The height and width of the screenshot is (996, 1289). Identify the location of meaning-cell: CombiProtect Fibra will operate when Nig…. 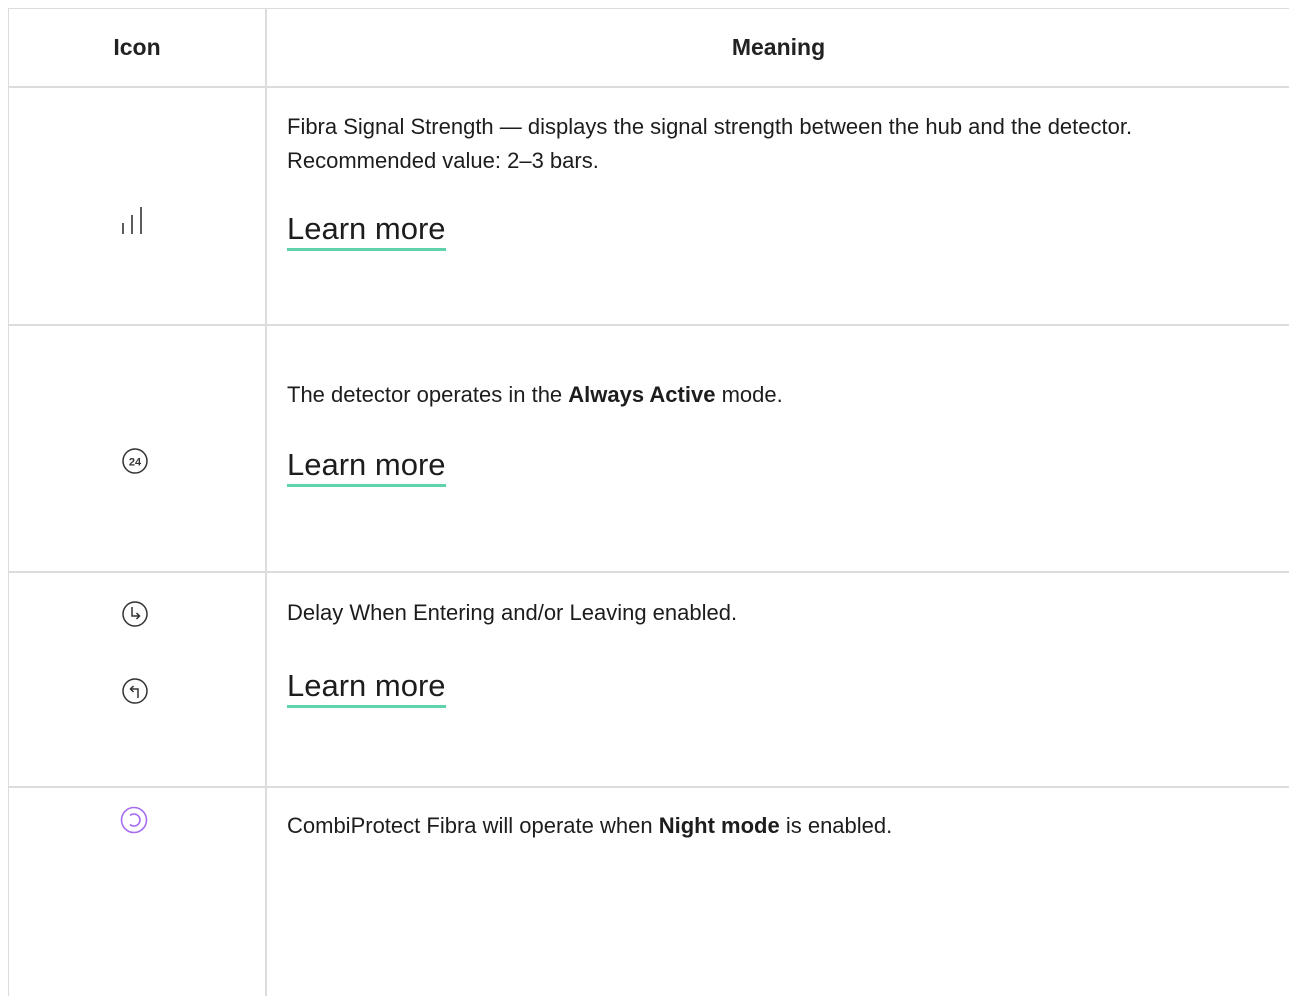
(777, 826).